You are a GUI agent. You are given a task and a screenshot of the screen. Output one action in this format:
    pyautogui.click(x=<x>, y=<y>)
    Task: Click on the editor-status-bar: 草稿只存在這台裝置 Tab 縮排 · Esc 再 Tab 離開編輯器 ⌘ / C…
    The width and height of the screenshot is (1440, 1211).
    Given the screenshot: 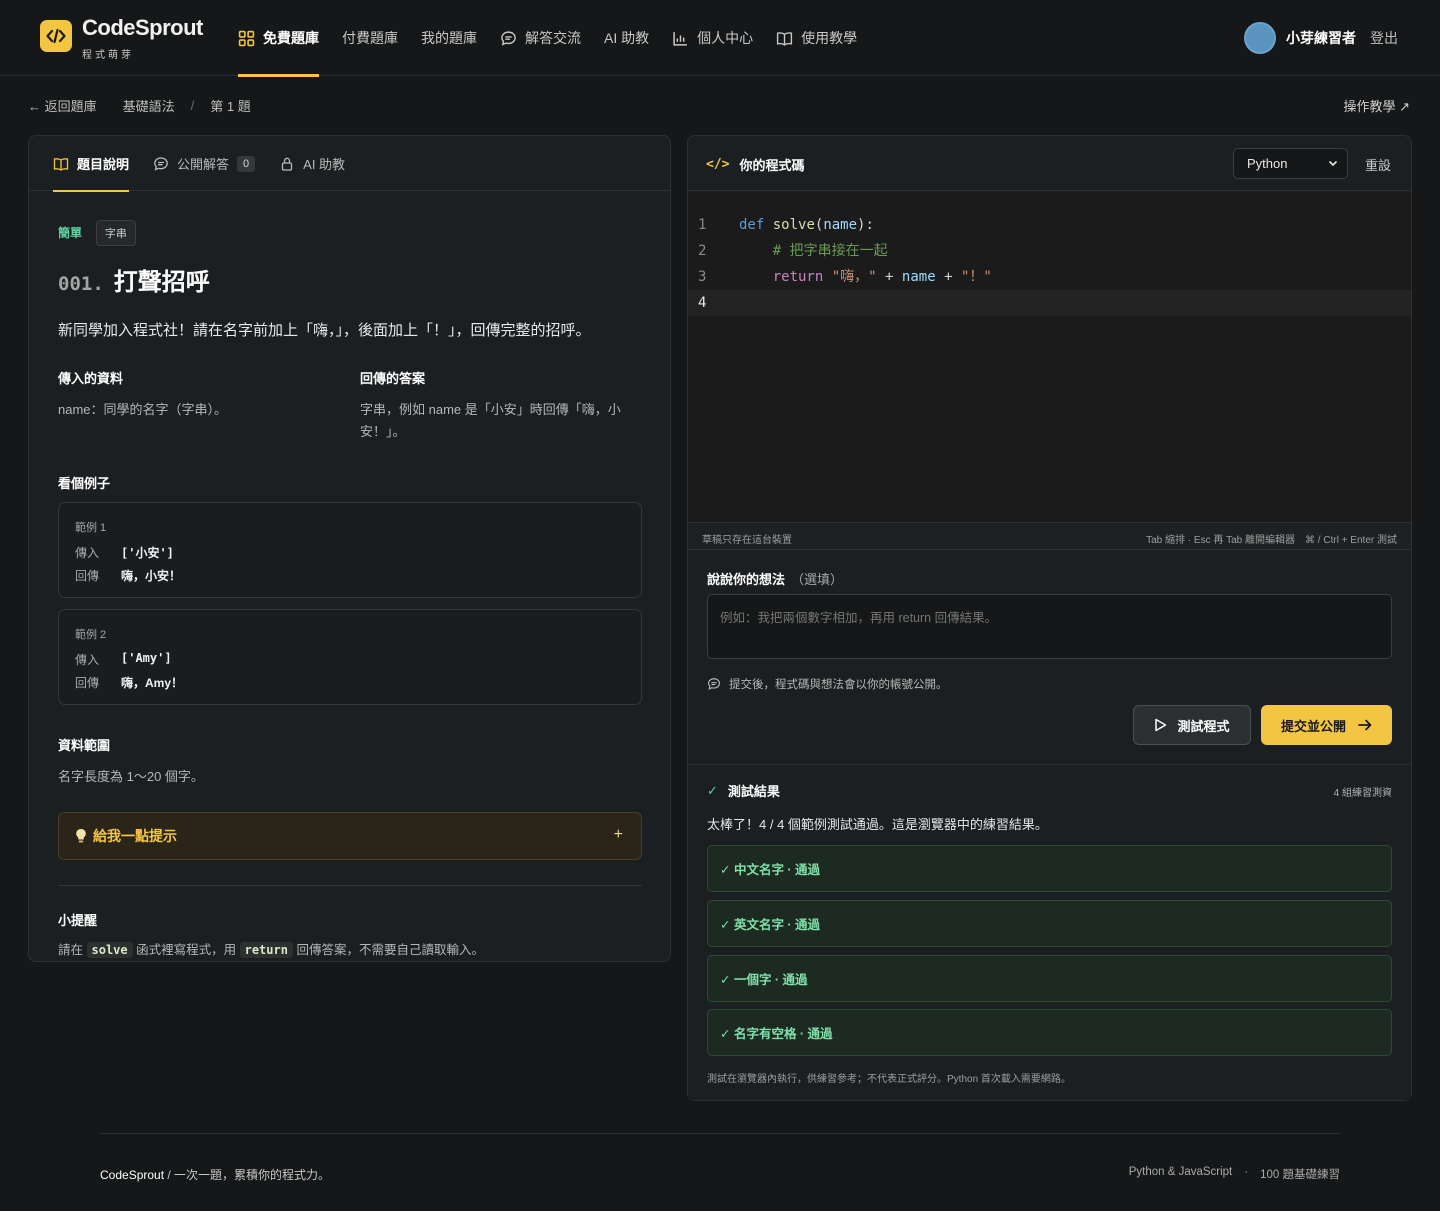 What is the action you would take?
    pyautogui.click(x=1049, y=536)
    